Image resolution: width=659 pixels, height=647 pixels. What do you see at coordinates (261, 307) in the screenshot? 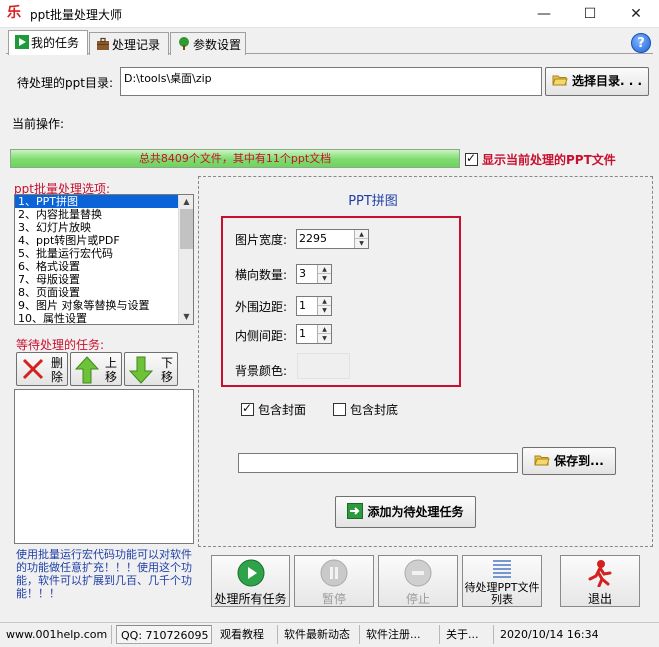
I see `outer-margin-label: 外围边距:` at bounding box center [261, 307].